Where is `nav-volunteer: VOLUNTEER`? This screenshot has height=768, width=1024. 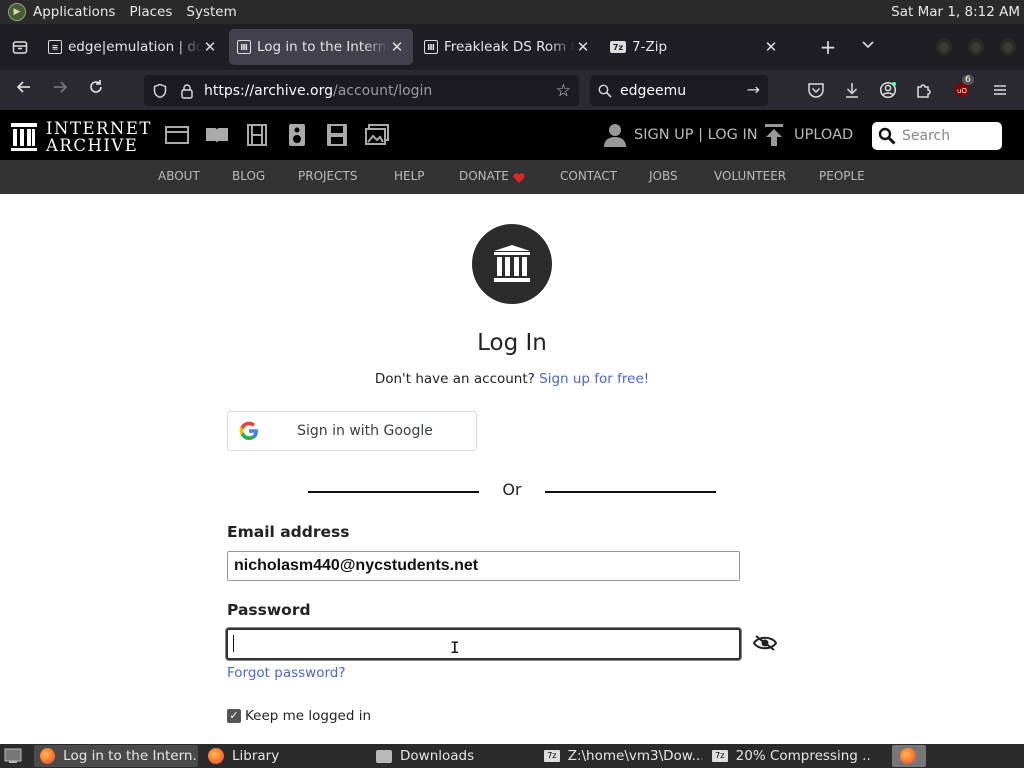 nav-volunteer: VOLUNTEER is located at coordinates (750, 176).